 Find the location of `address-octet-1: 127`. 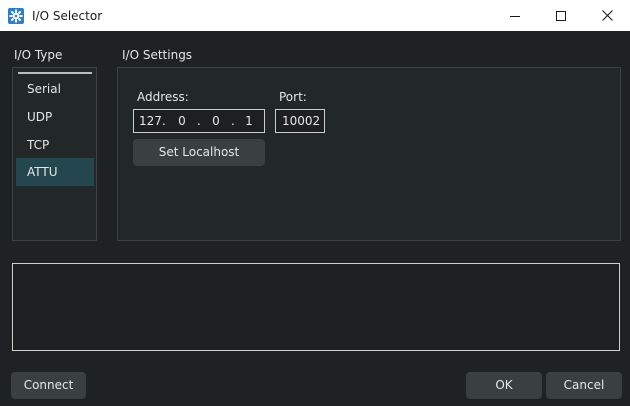

address-octet-1: 127 is located at coordinates (150, 121).